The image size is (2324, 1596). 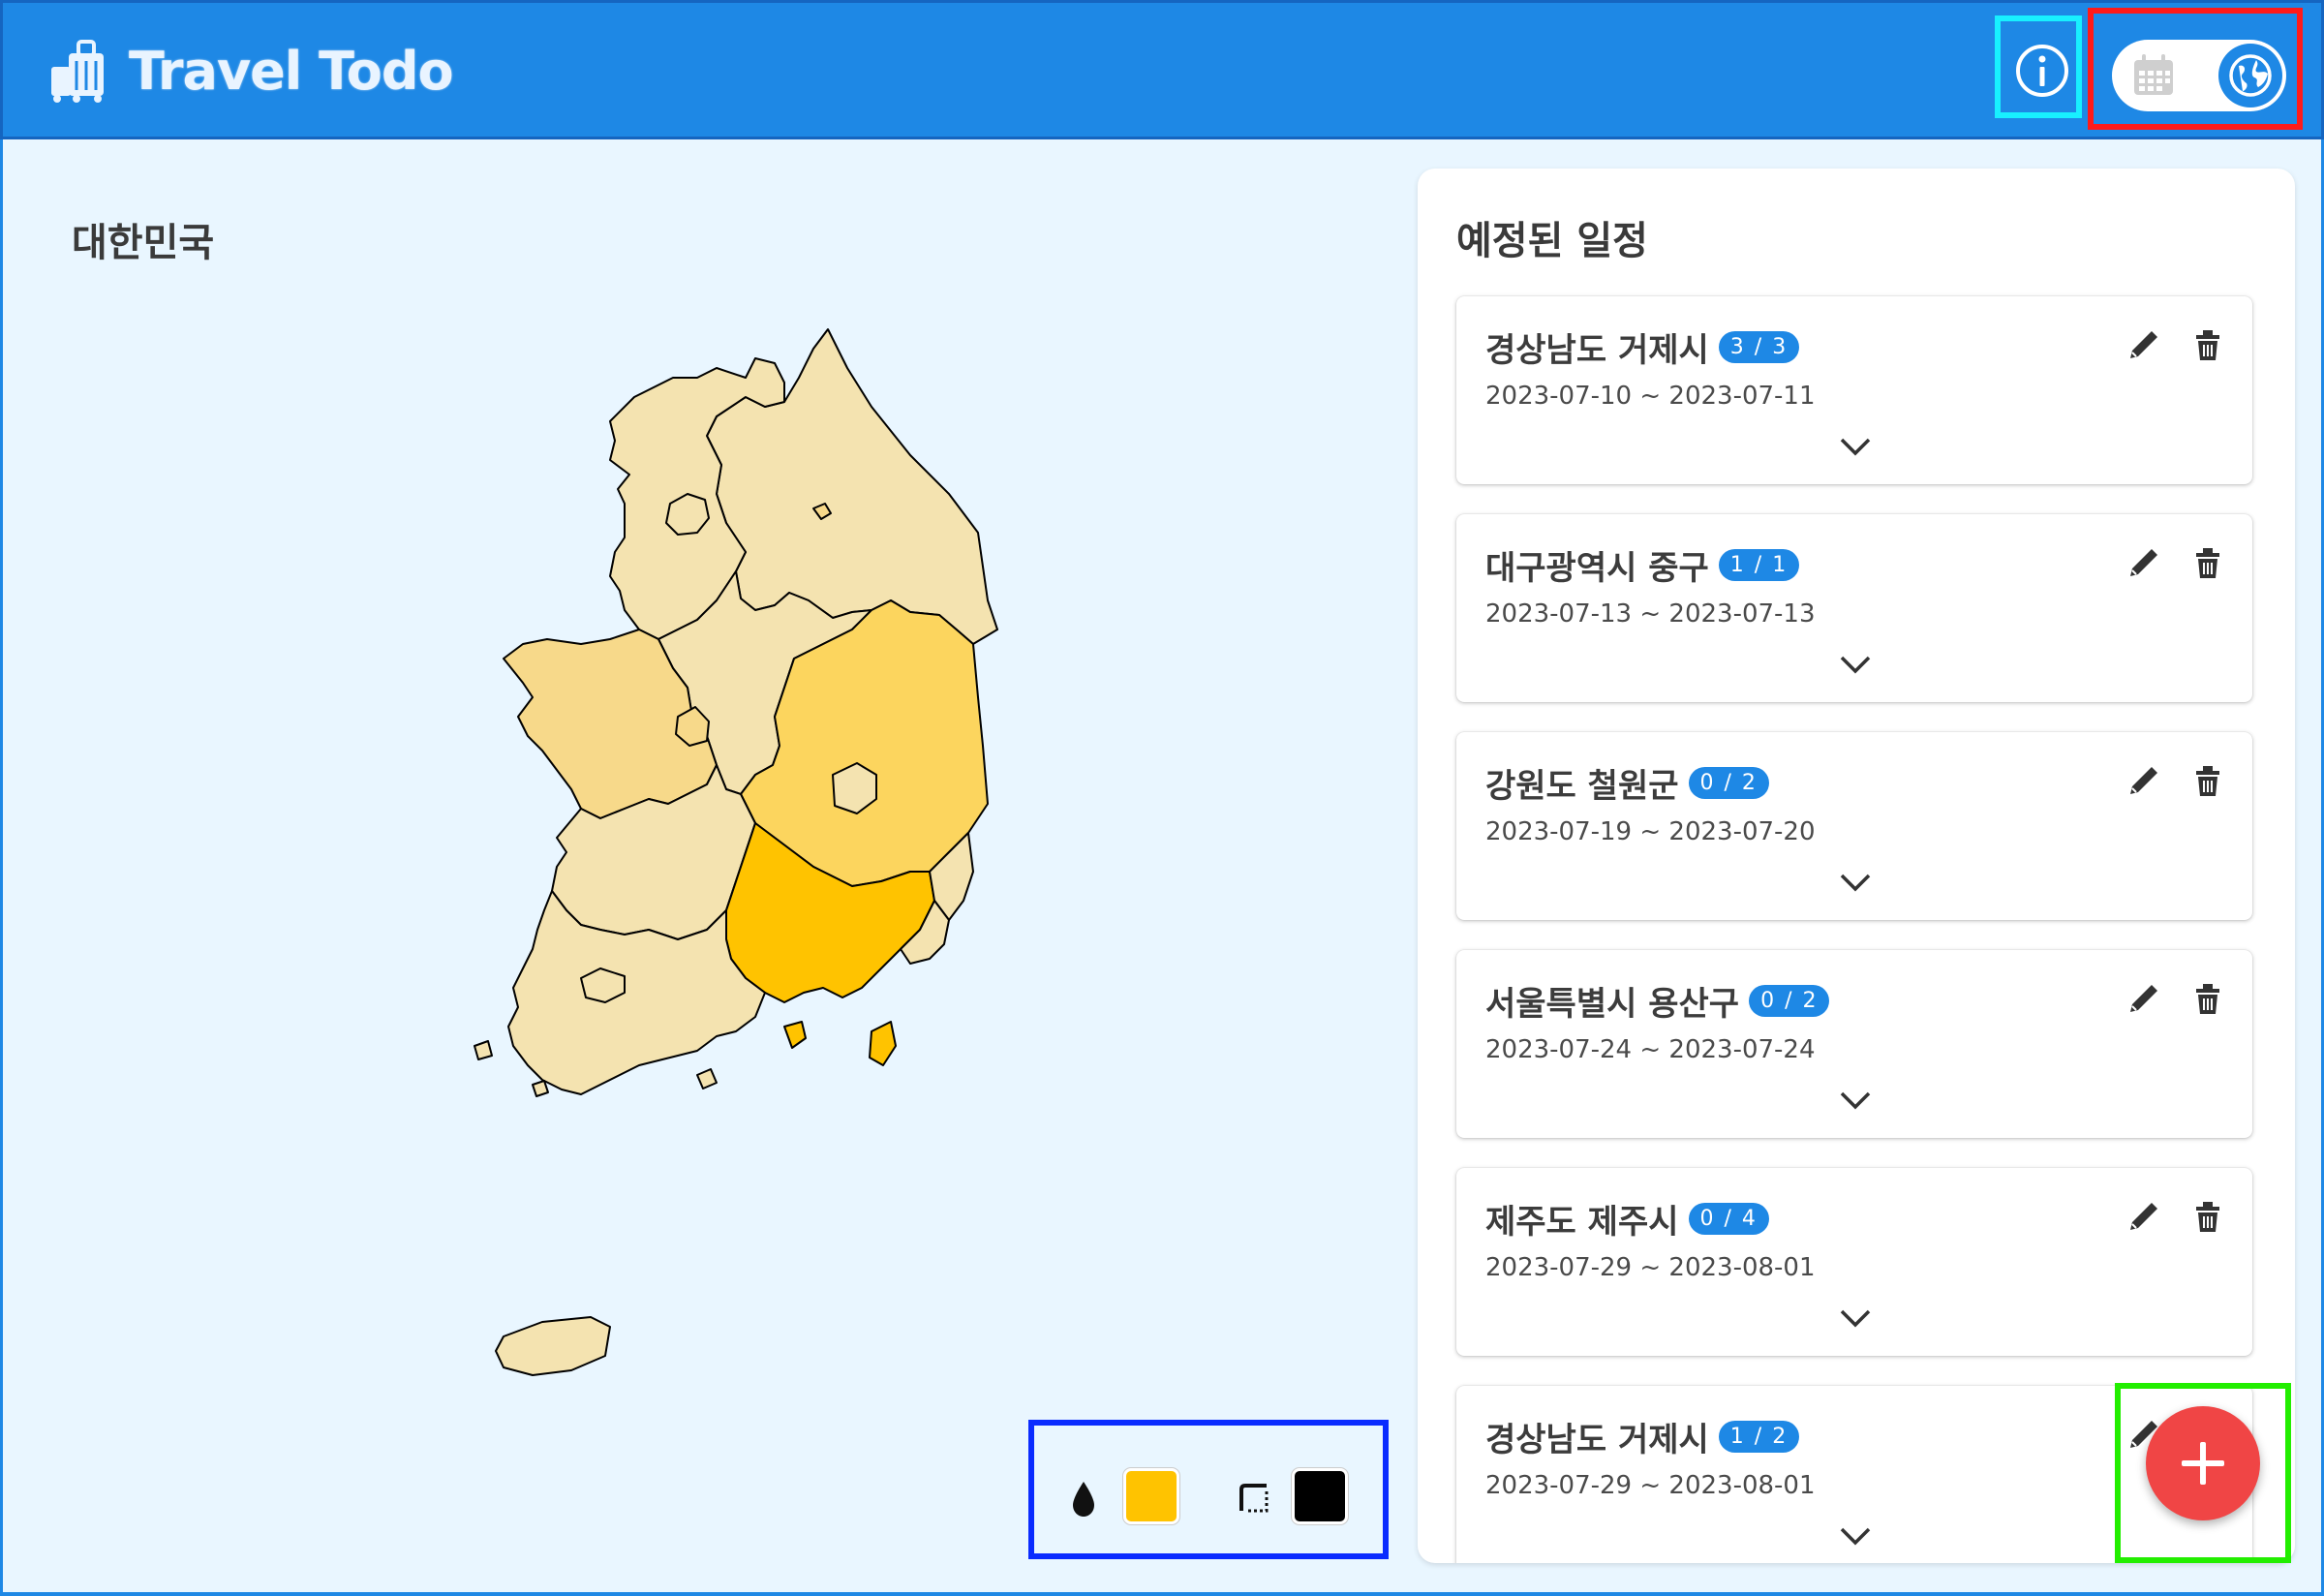 I want to click on schedule-card: 강원도 철원군 0 / 2 2023-07-19 ~ 2023-07-20, so click(x=1854, y=826).